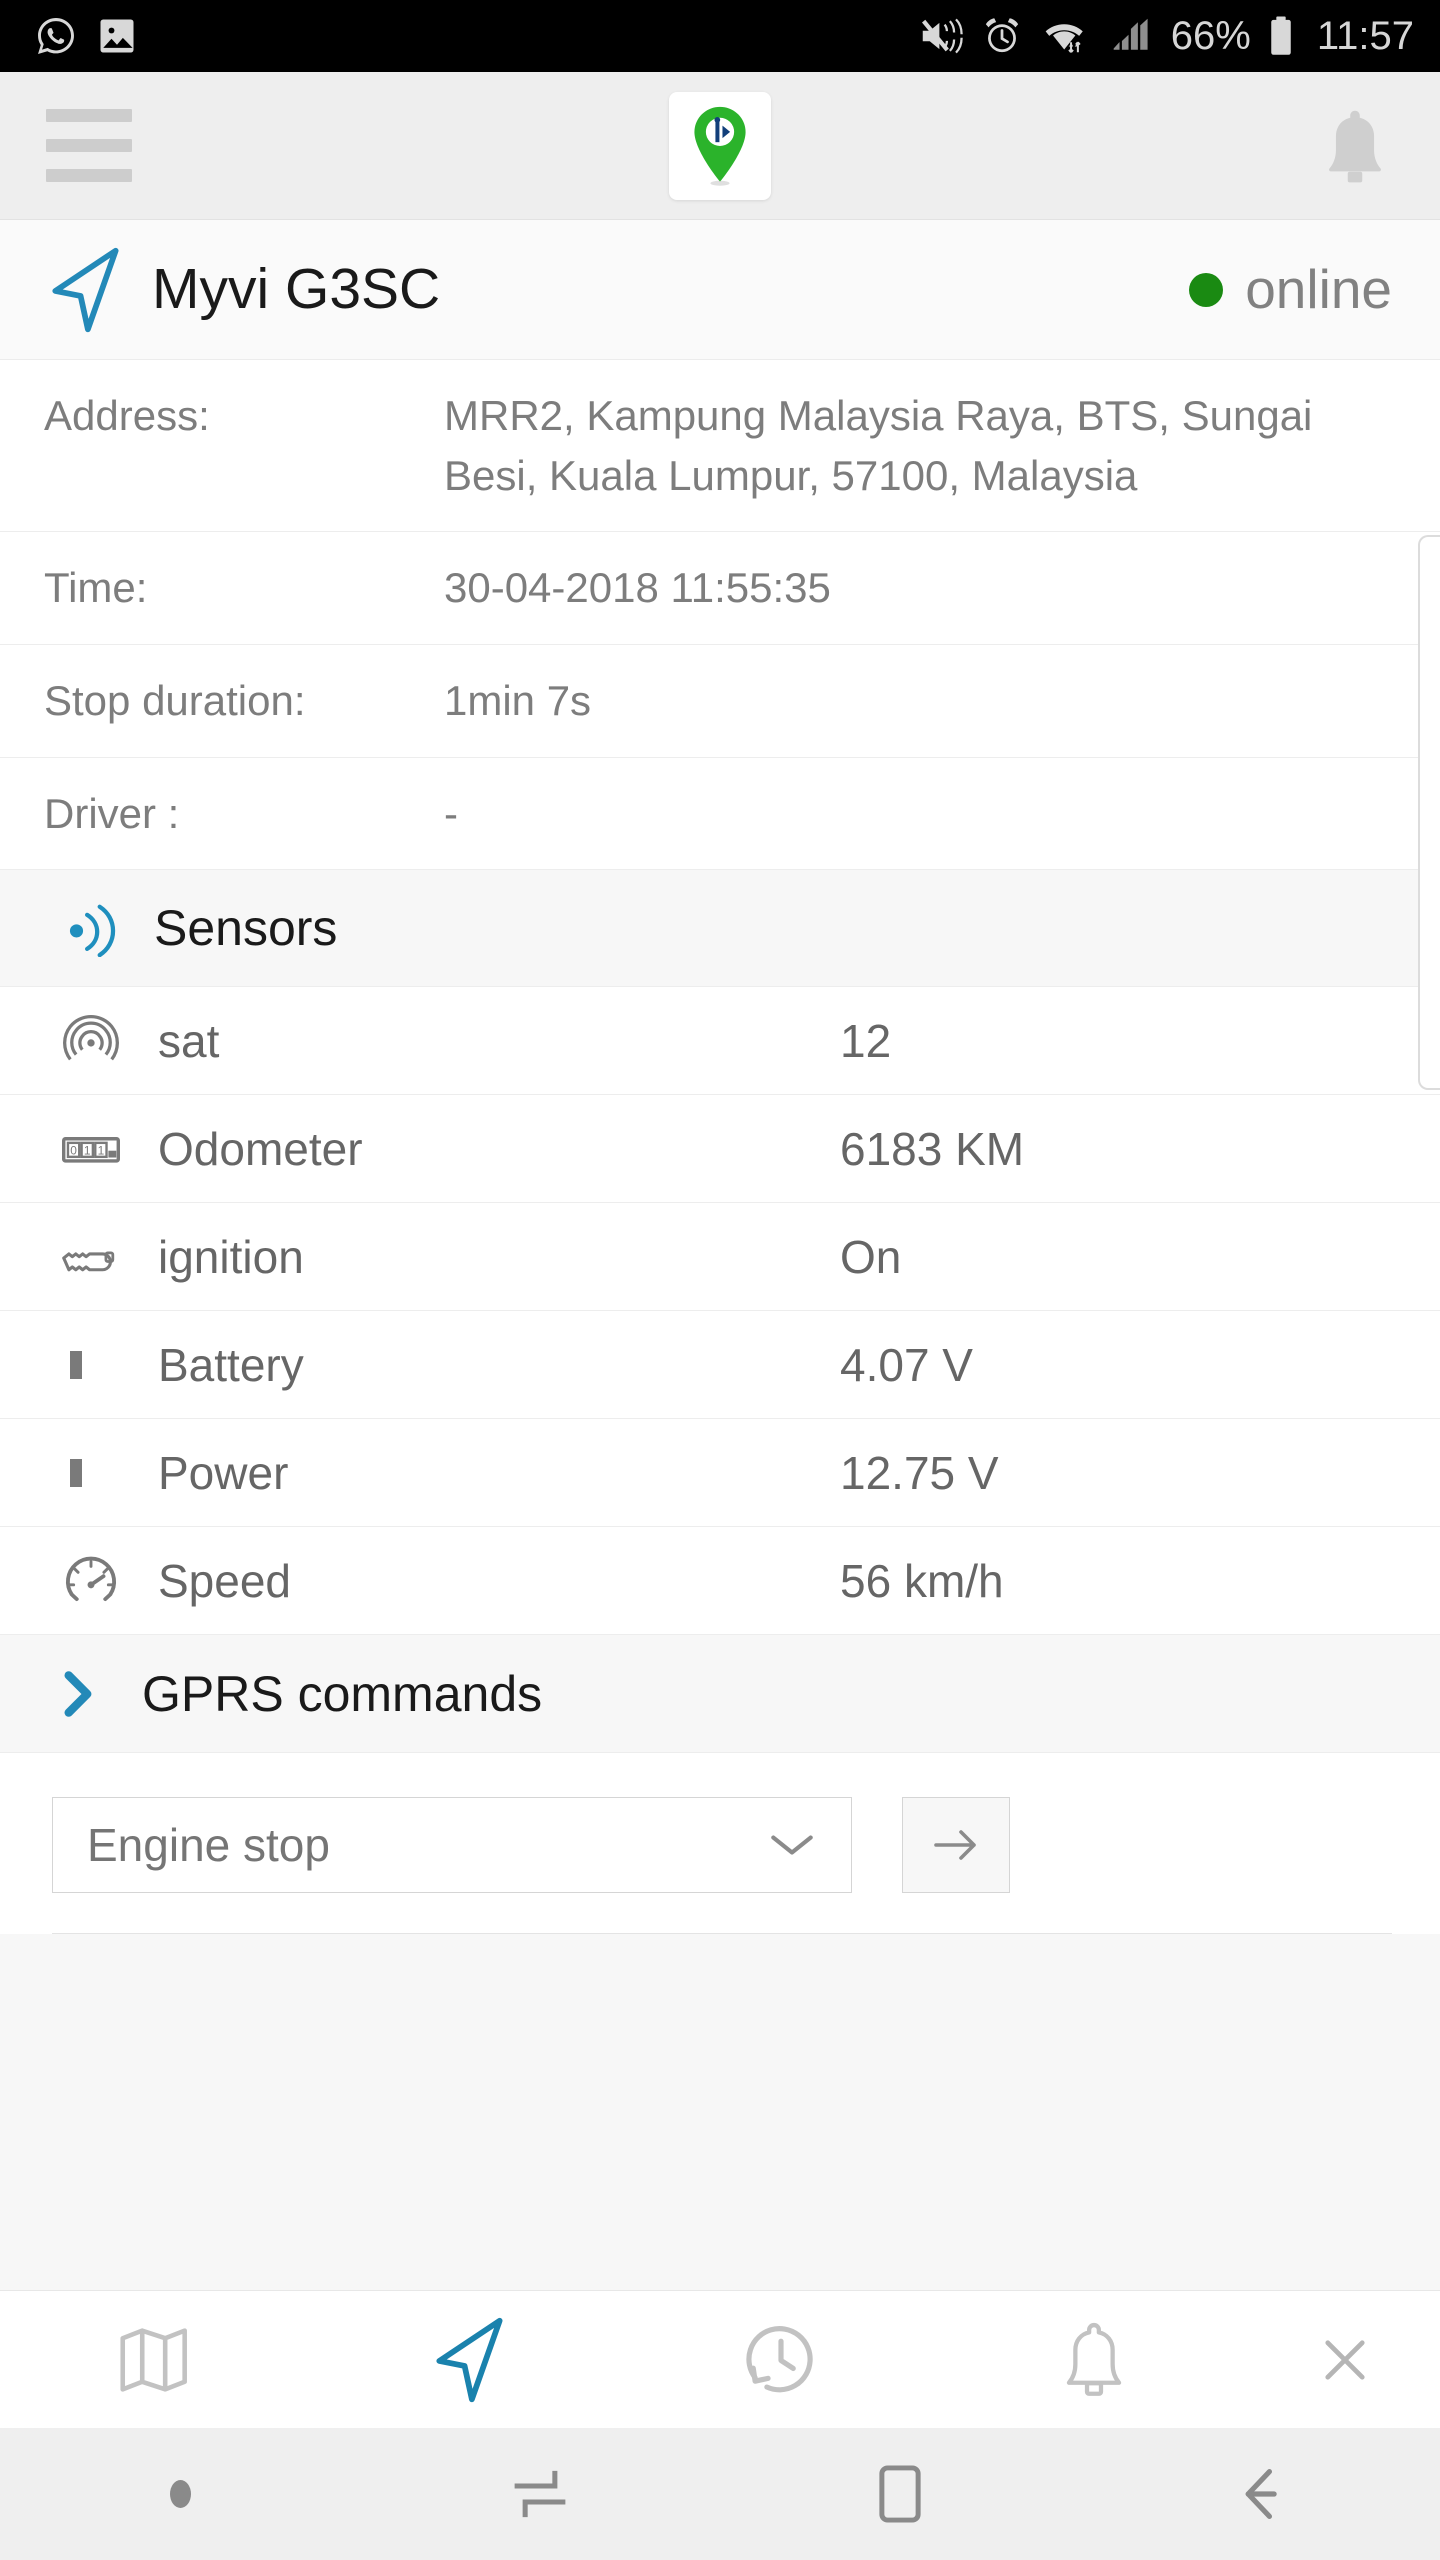 The width and height of the screenshot is (1440, 2560). I want to click on sensor-name: Speed, so click(225, 1580).